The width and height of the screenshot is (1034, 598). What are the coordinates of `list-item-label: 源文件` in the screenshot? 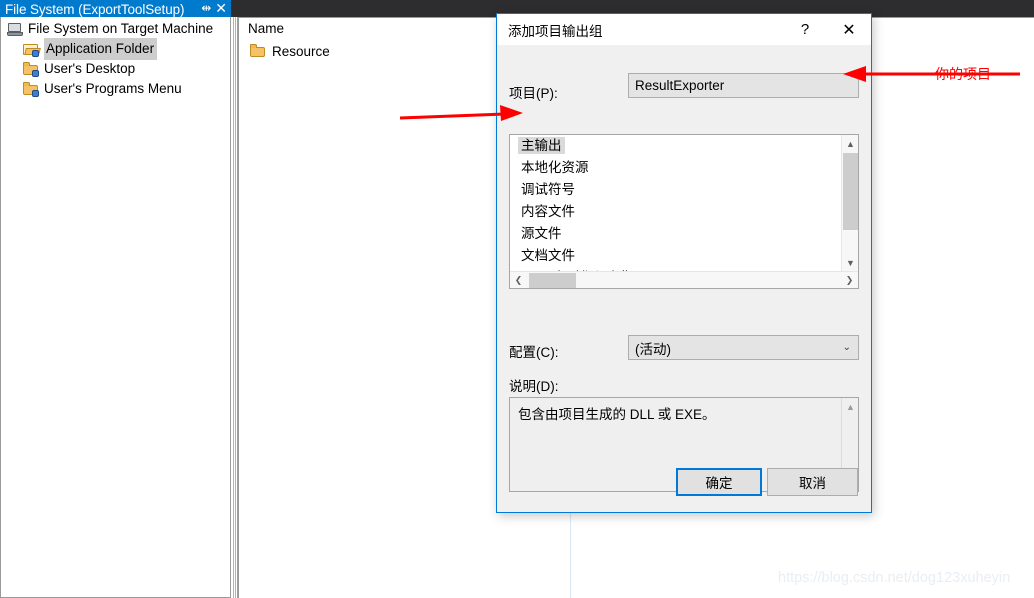 It's located at (541, 233).